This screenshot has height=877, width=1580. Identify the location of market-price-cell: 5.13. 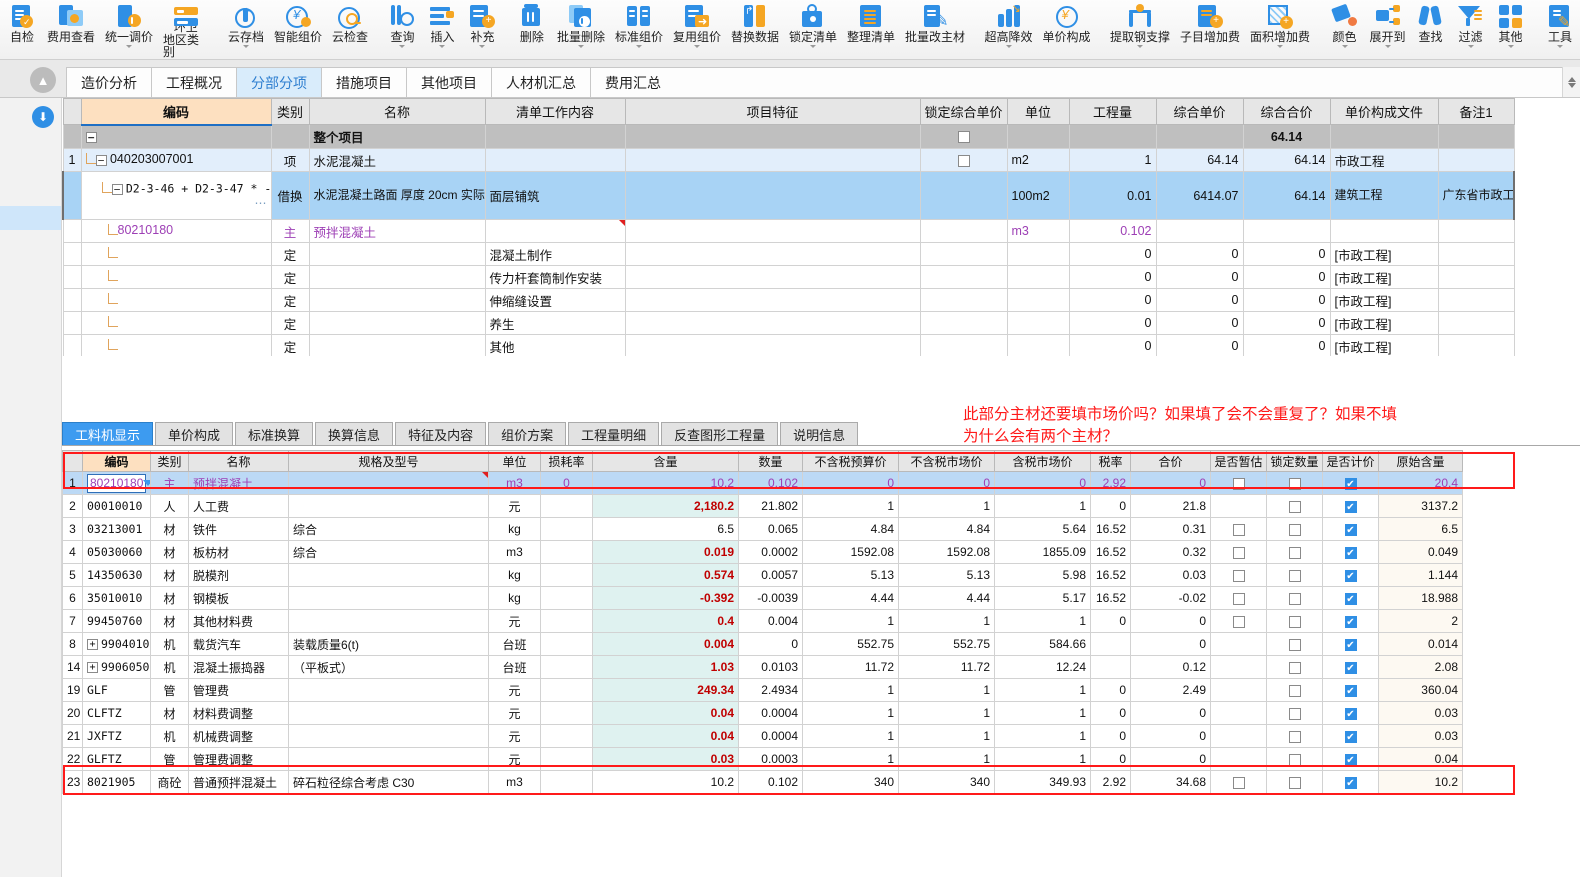
(946, 575).